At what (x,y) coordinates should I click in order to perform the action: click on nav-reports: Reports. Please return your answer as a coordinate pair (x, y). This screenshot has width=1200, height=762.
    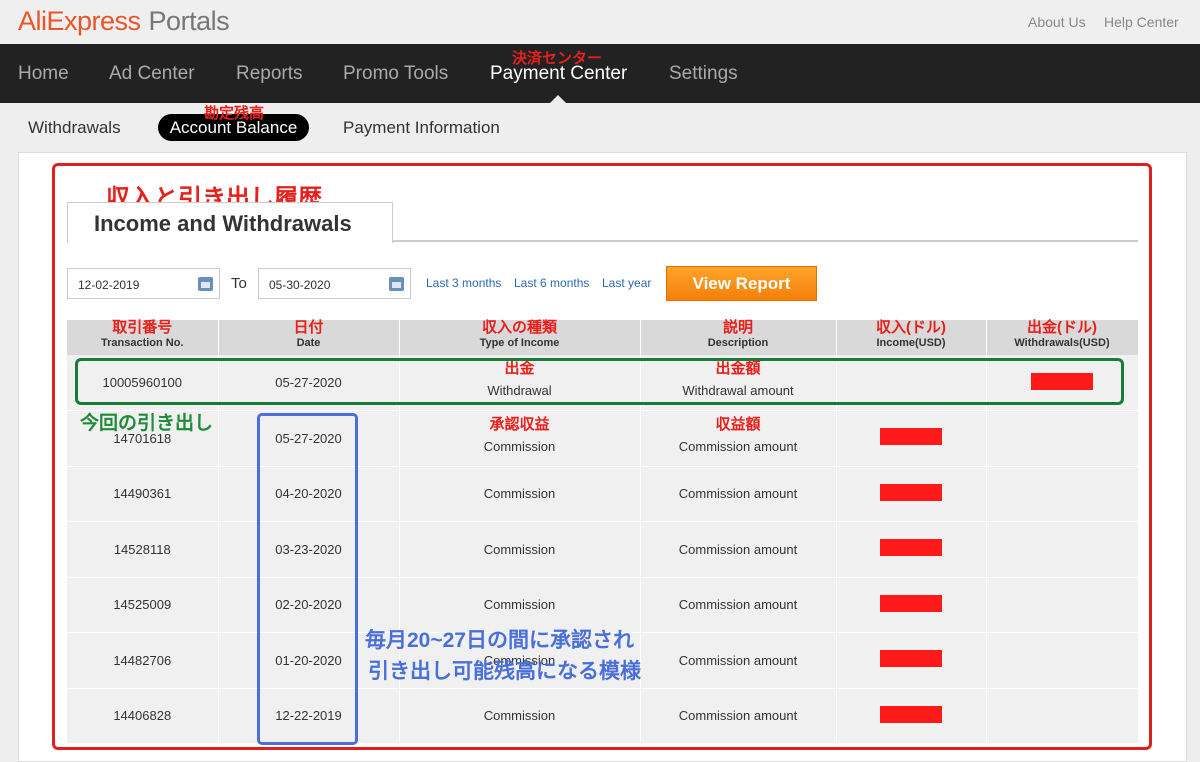
    Looking at the image, I should click on (269, 74).